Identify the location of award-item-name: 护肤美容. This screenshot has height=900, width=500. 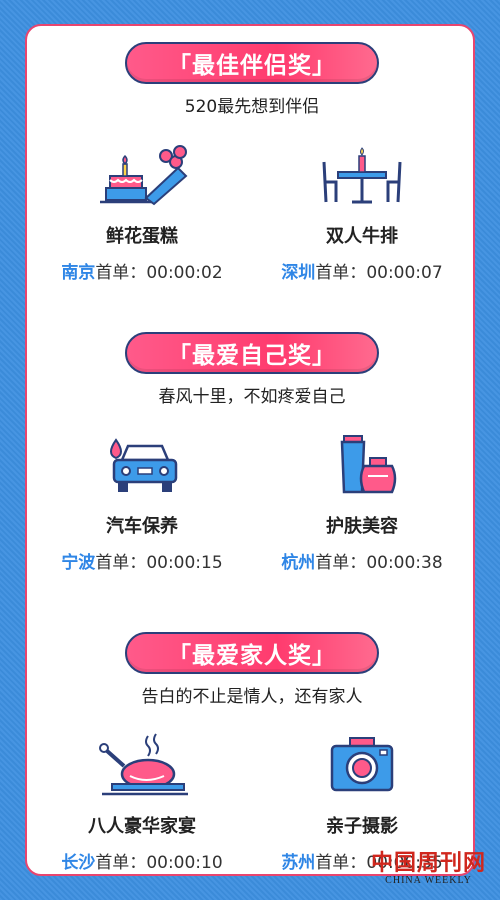
(362, 526).